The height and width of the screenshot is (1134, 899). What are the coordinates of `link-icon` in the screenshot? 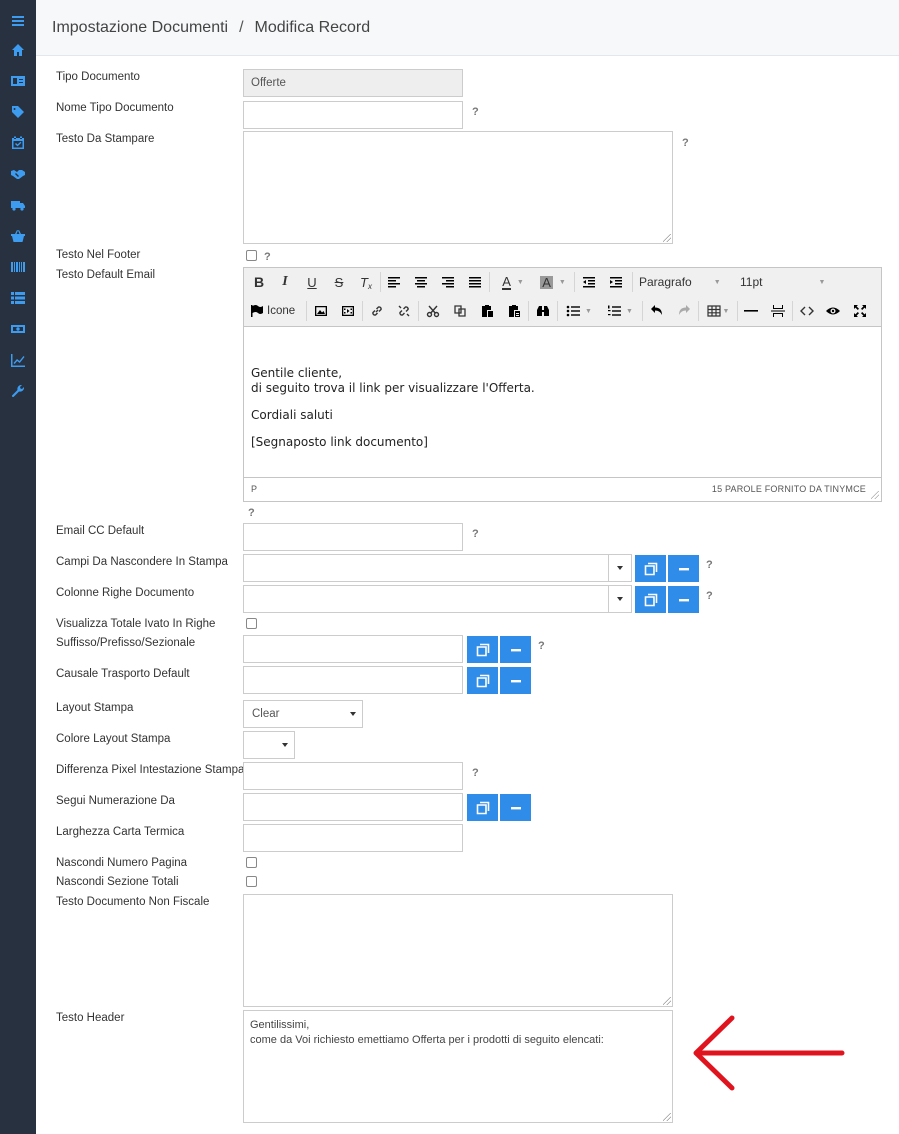 It's located at (377, 311).